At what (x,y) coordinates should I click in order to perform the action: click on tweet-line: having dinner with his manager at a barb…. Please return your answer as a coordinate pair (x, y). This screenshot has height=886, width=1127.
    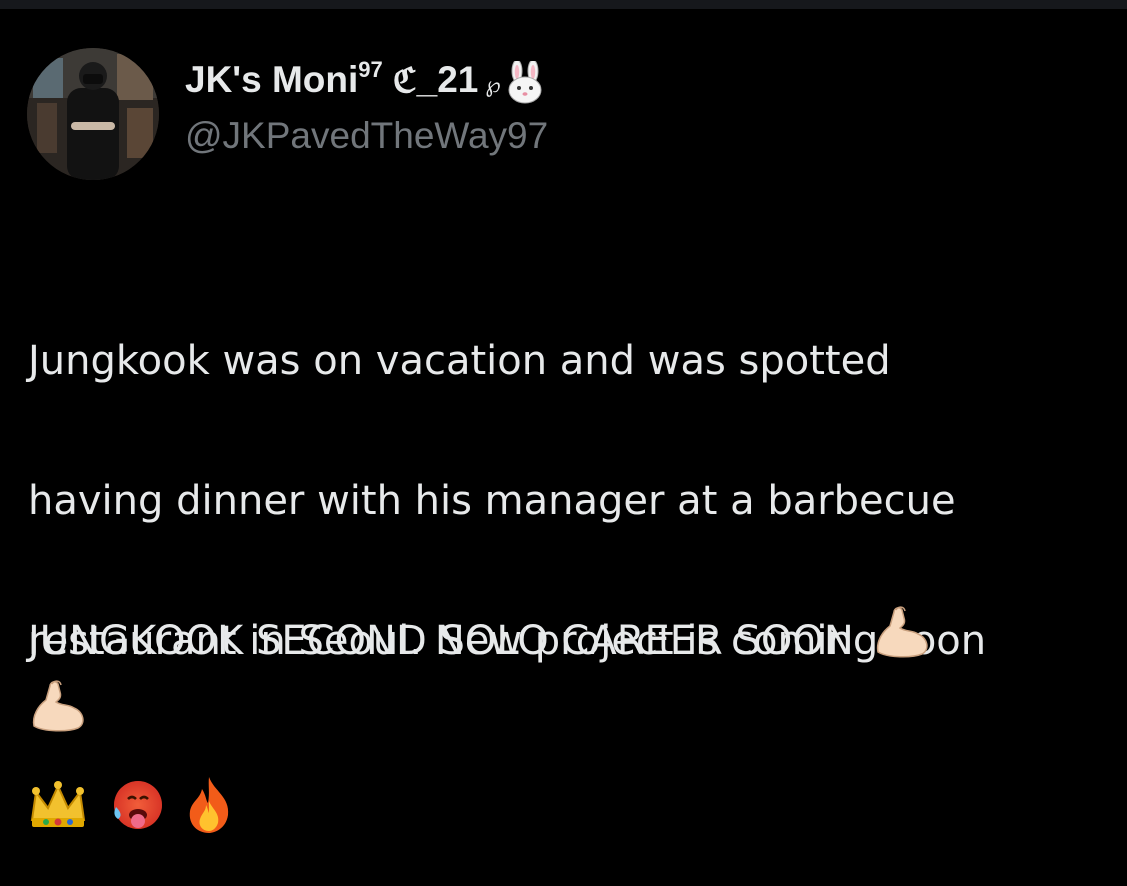
    Looking at the image, I should click on (492, 501).